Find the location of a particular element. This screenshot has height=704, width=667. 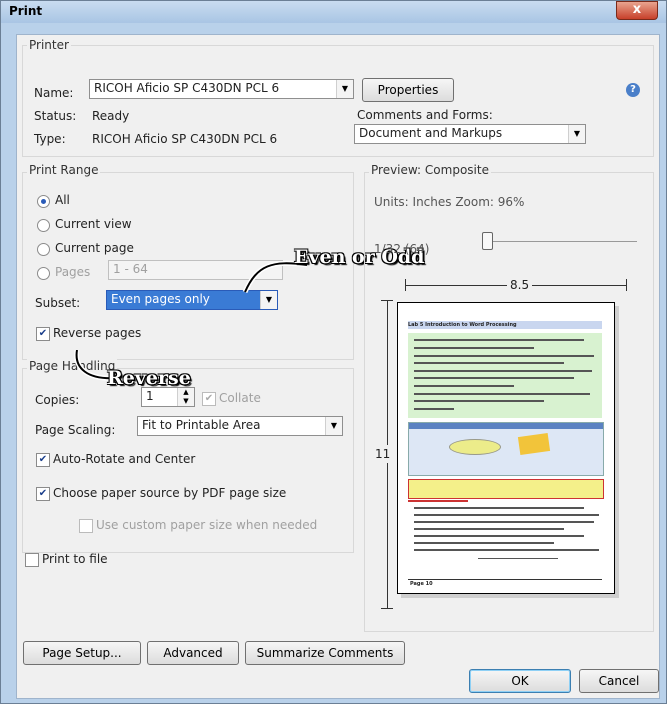

close-icon: x is located at coordinates (637, 9).